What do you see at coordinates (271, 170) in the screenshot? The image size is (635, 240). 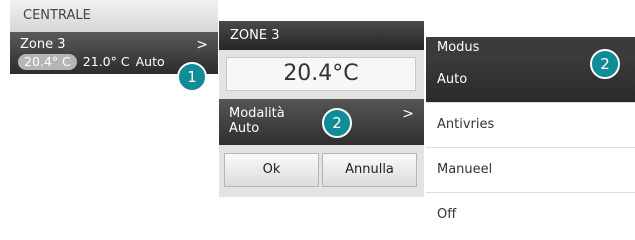 I see `ok-button: Ok` at bounding box center [271, 170].